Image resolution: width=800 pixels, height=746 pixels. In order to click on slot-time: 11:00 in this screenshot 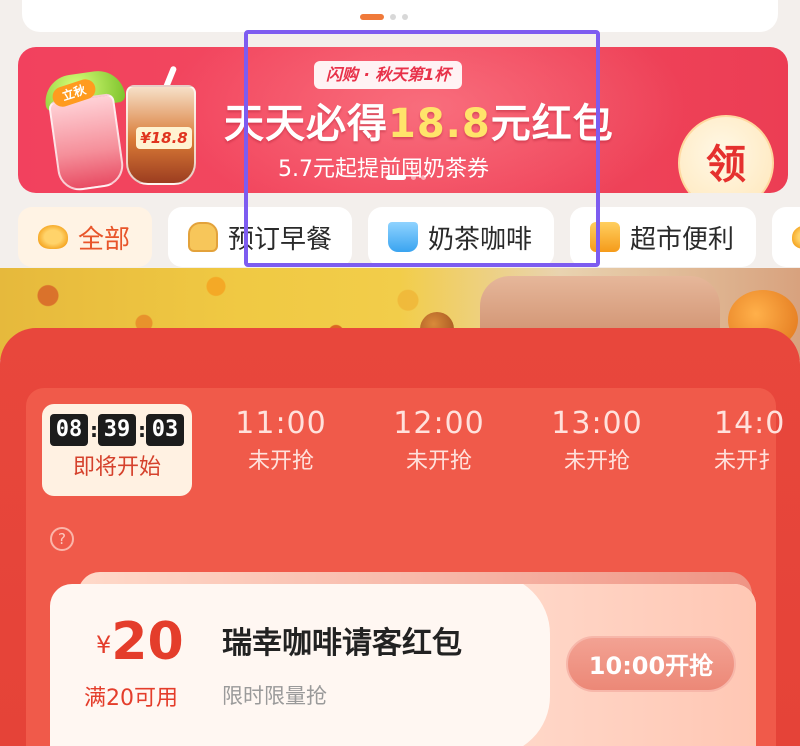, I will do `click(281, 423)`.